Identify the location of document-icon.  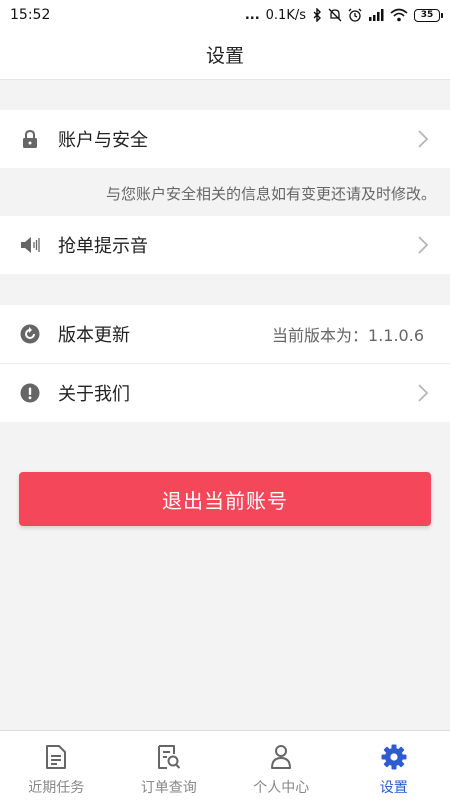
(56, 757).